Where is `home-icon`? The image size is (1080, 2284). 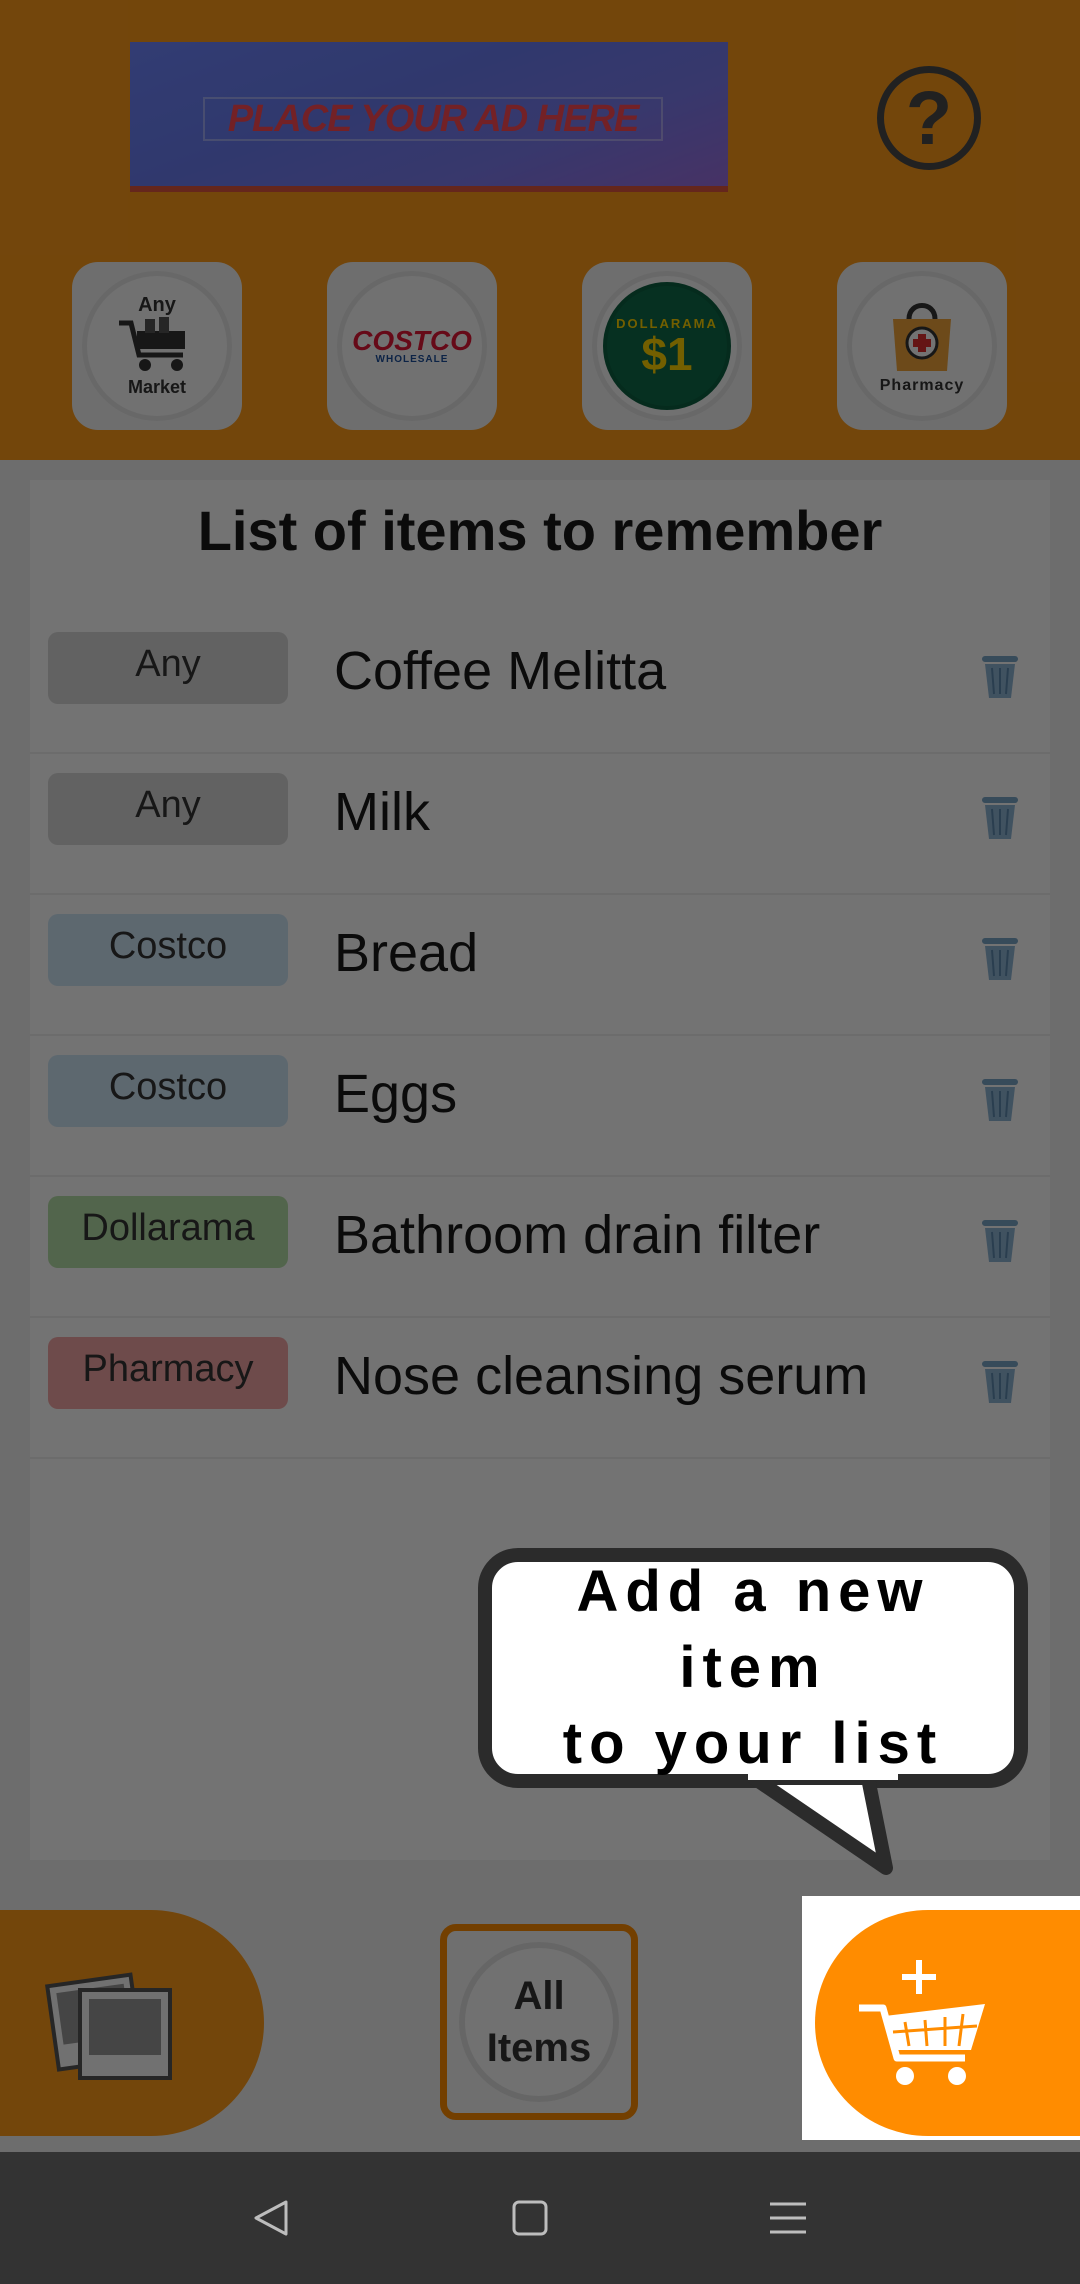
home-icon is located at coordinates (530, 2218).